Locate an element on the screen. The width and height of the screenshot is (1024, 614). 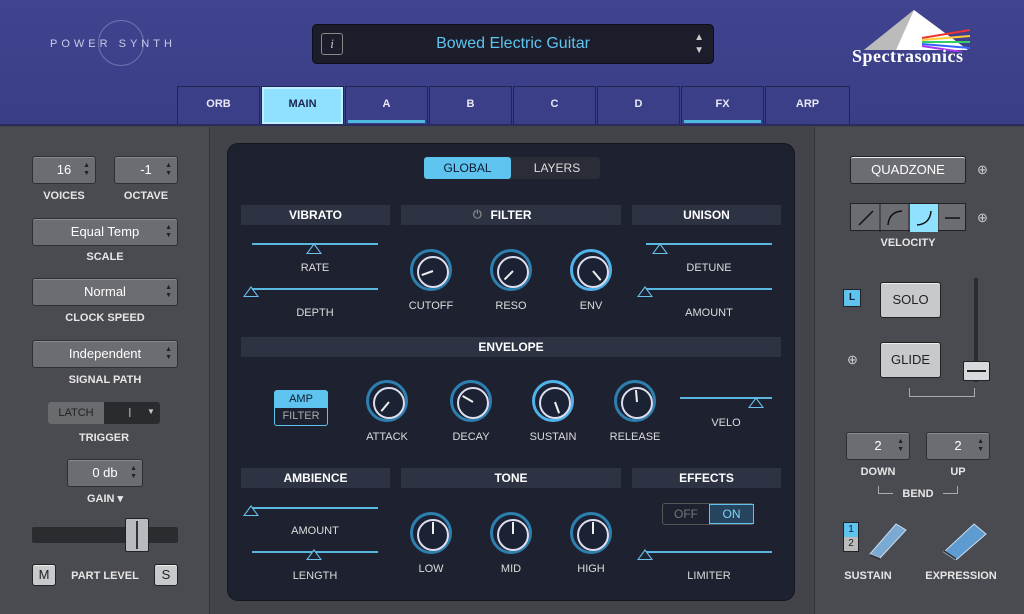
voices-label: VOICES is located at coordinates (64, 196).